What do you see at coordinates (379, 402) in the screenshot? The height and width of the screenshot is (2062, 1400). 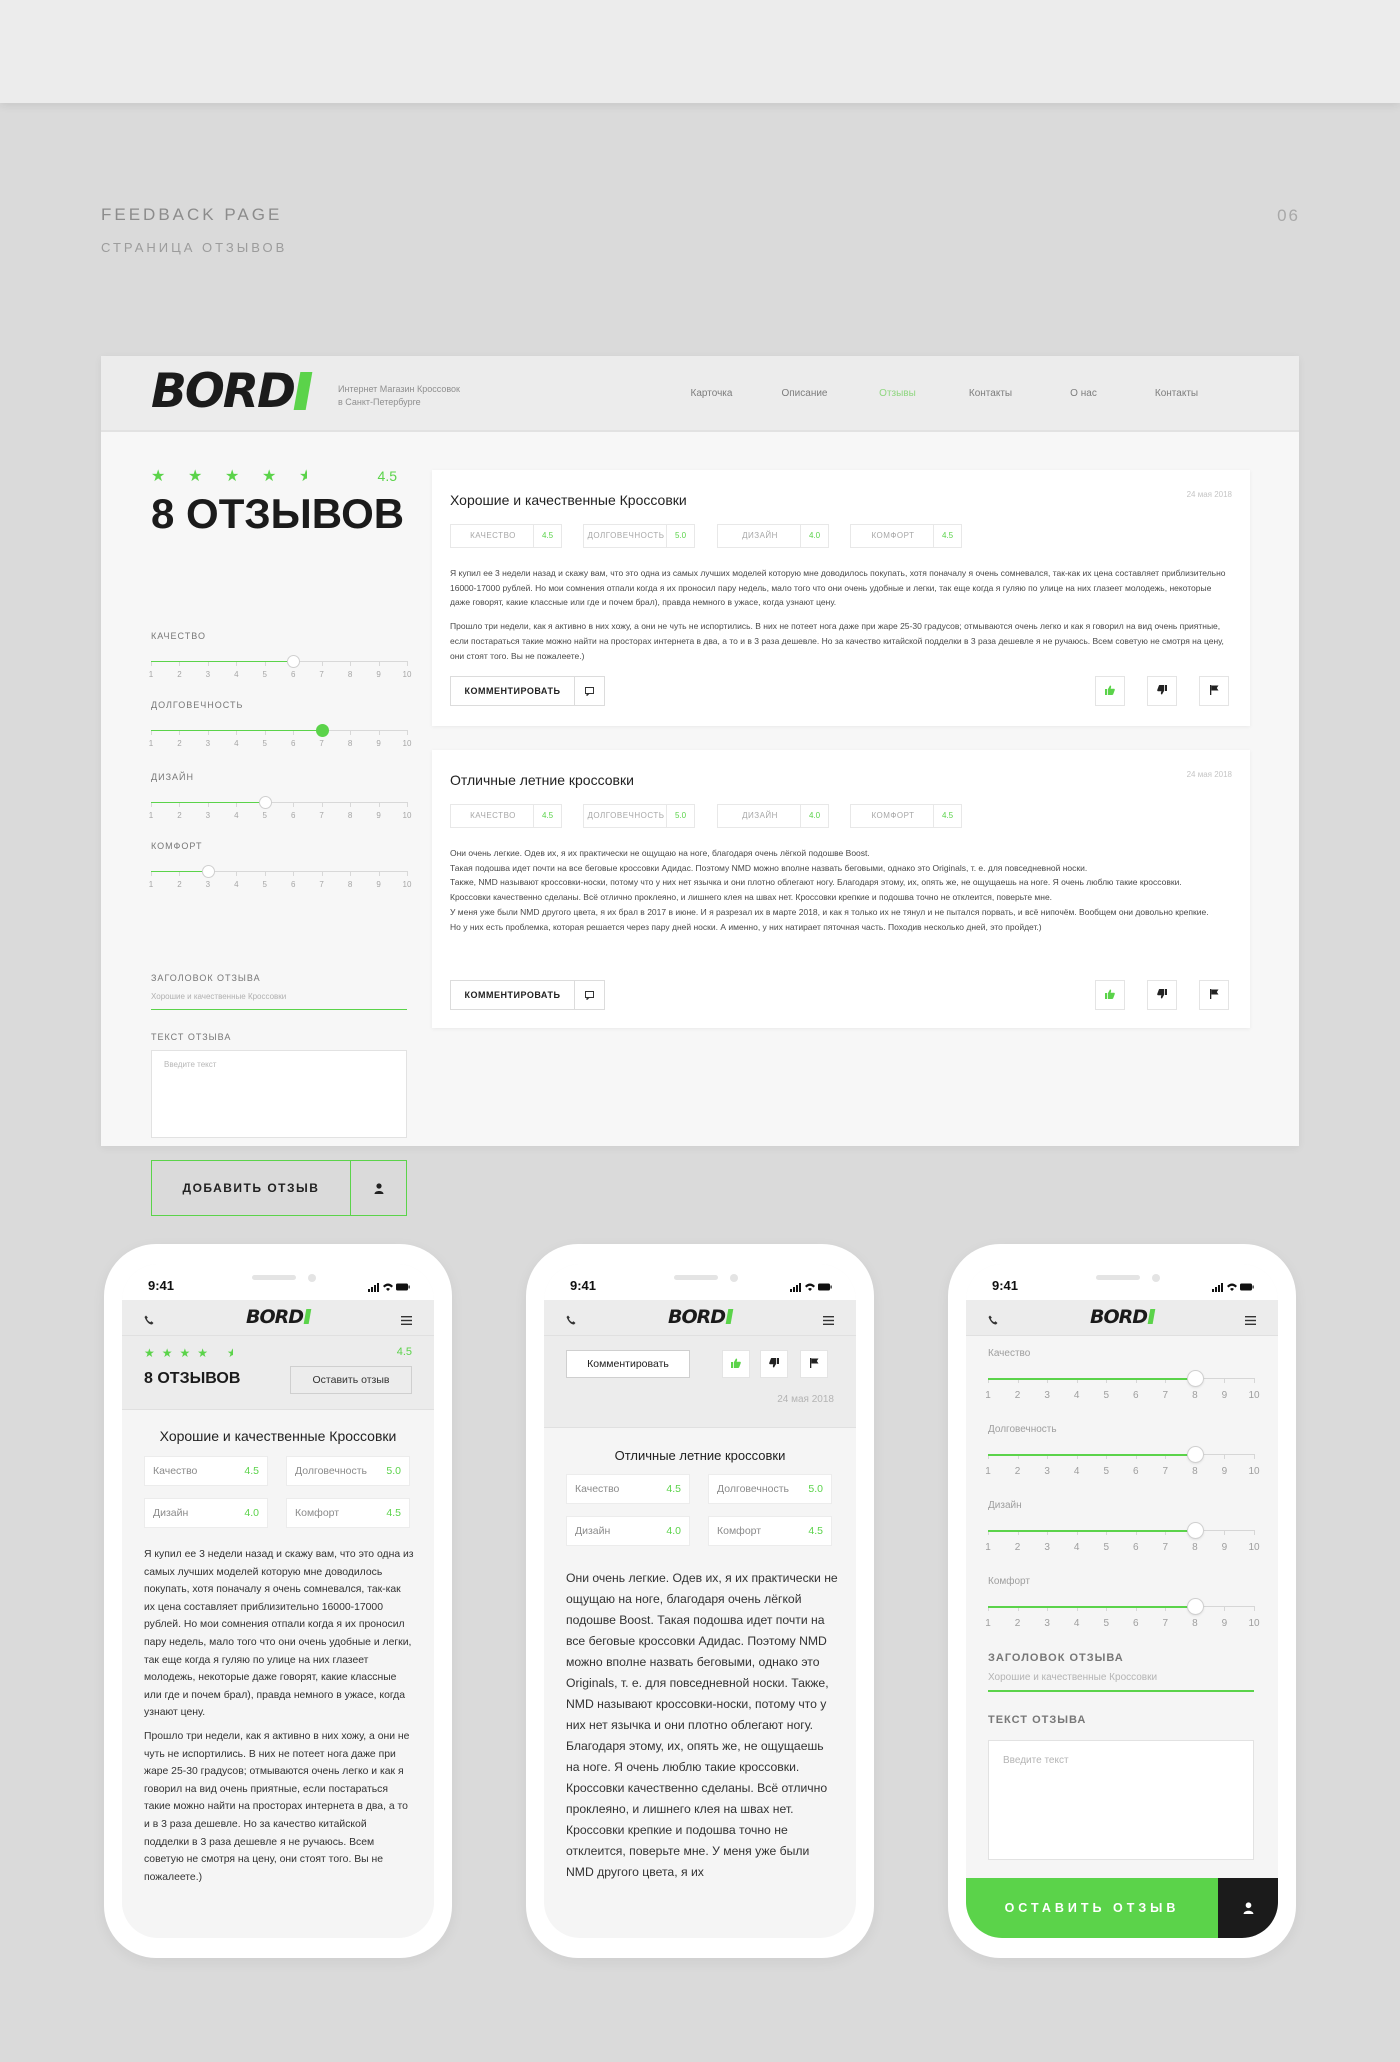 I see `tagline-line-2: в Санкт-Петербурге` at bounding box center [379, 402].